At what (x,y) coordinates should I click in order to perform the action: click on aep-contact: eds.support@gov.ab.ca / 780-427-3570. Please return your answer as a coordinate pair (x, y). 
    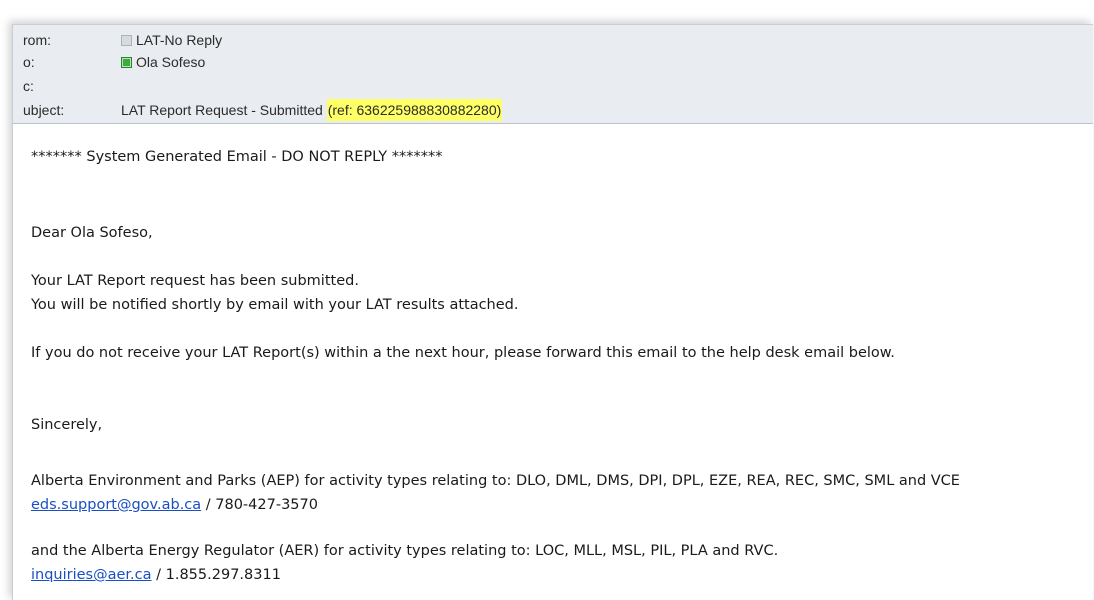
    Looking at the image, I should click on (174, 505).